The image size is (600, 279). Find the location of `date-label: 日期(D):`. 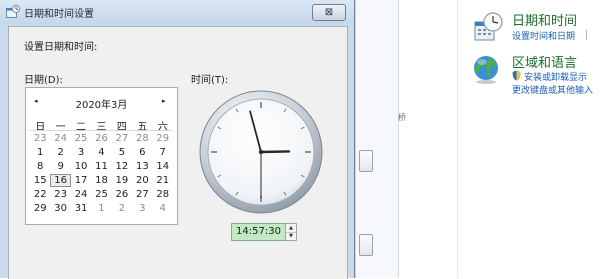

date-label: 日期(D): is located at coordinates (43, 80).